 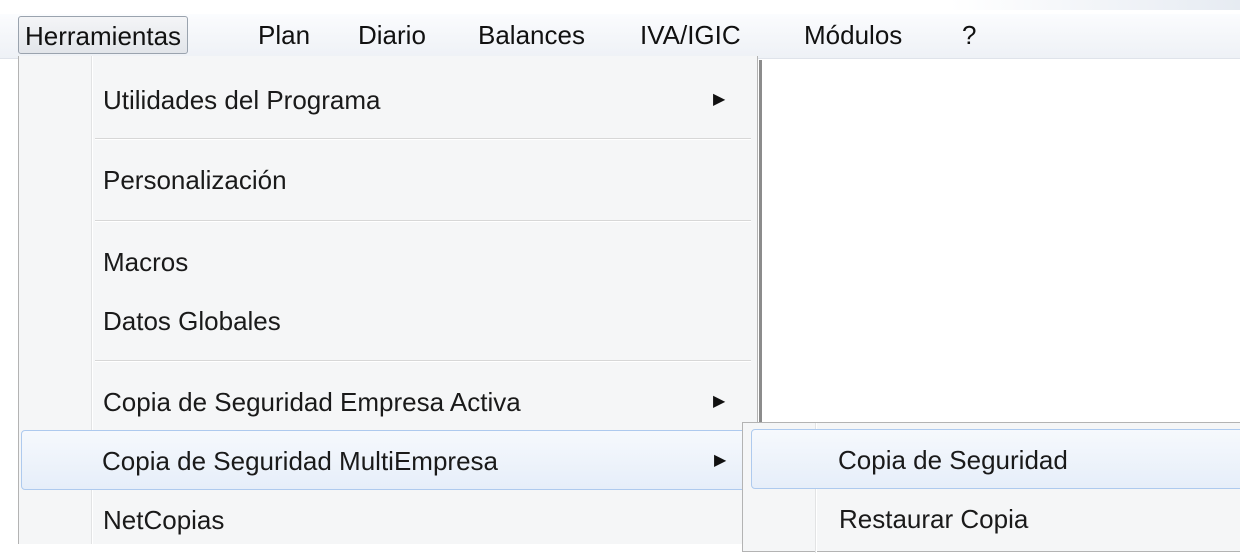 What do you see at coordinates (284, 35) in the screenshot?
I see `menu-plan: Plan` at bounding box center [284, 35].